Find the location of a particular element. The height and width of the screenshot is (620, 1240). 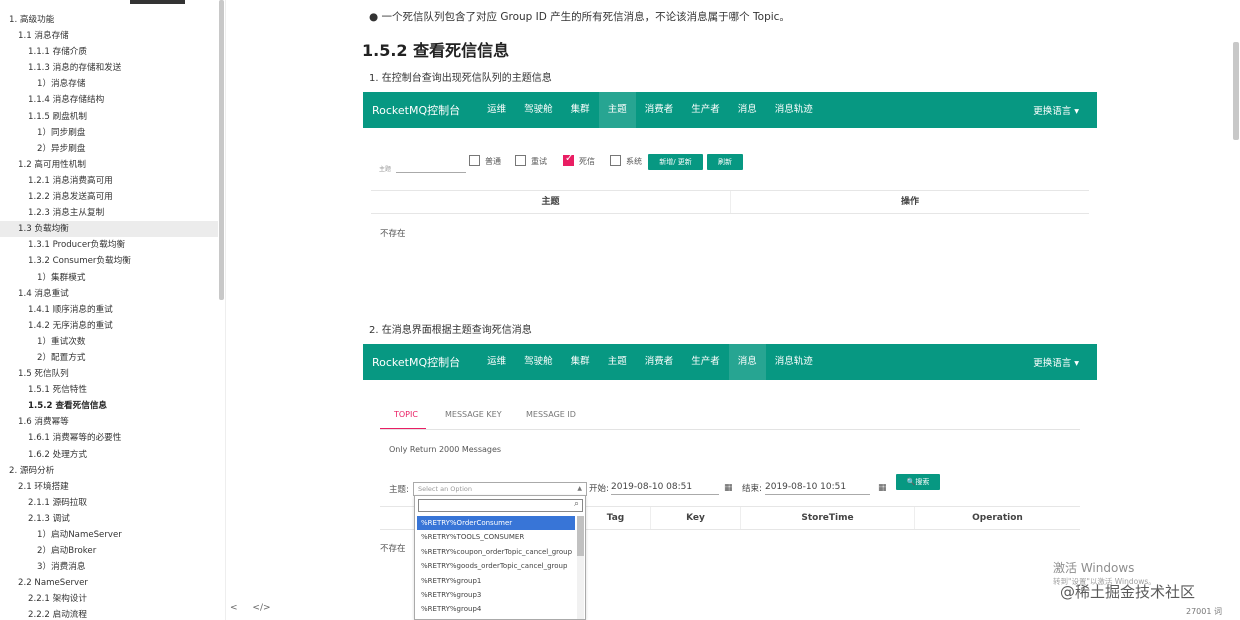

dropdown-option: %RETRY%group1 is located at coordinates (496, 581).